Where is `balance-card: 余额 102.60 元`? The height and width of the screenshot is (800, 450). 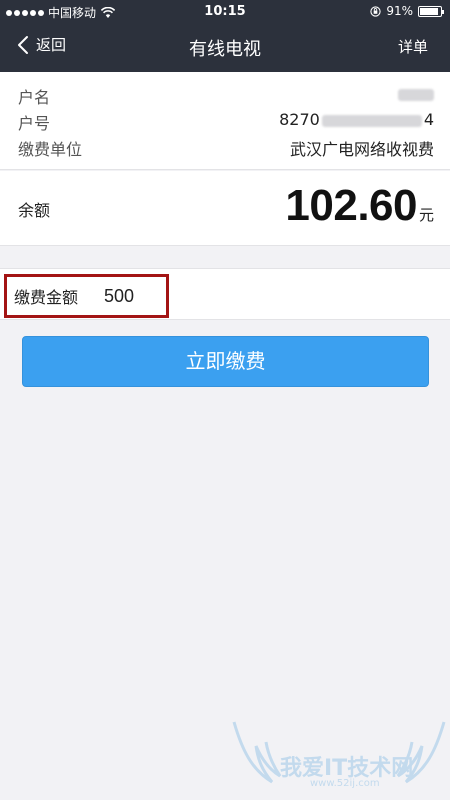
balance-card: 余额 102.60 元 is located at coordinates (225, 208).